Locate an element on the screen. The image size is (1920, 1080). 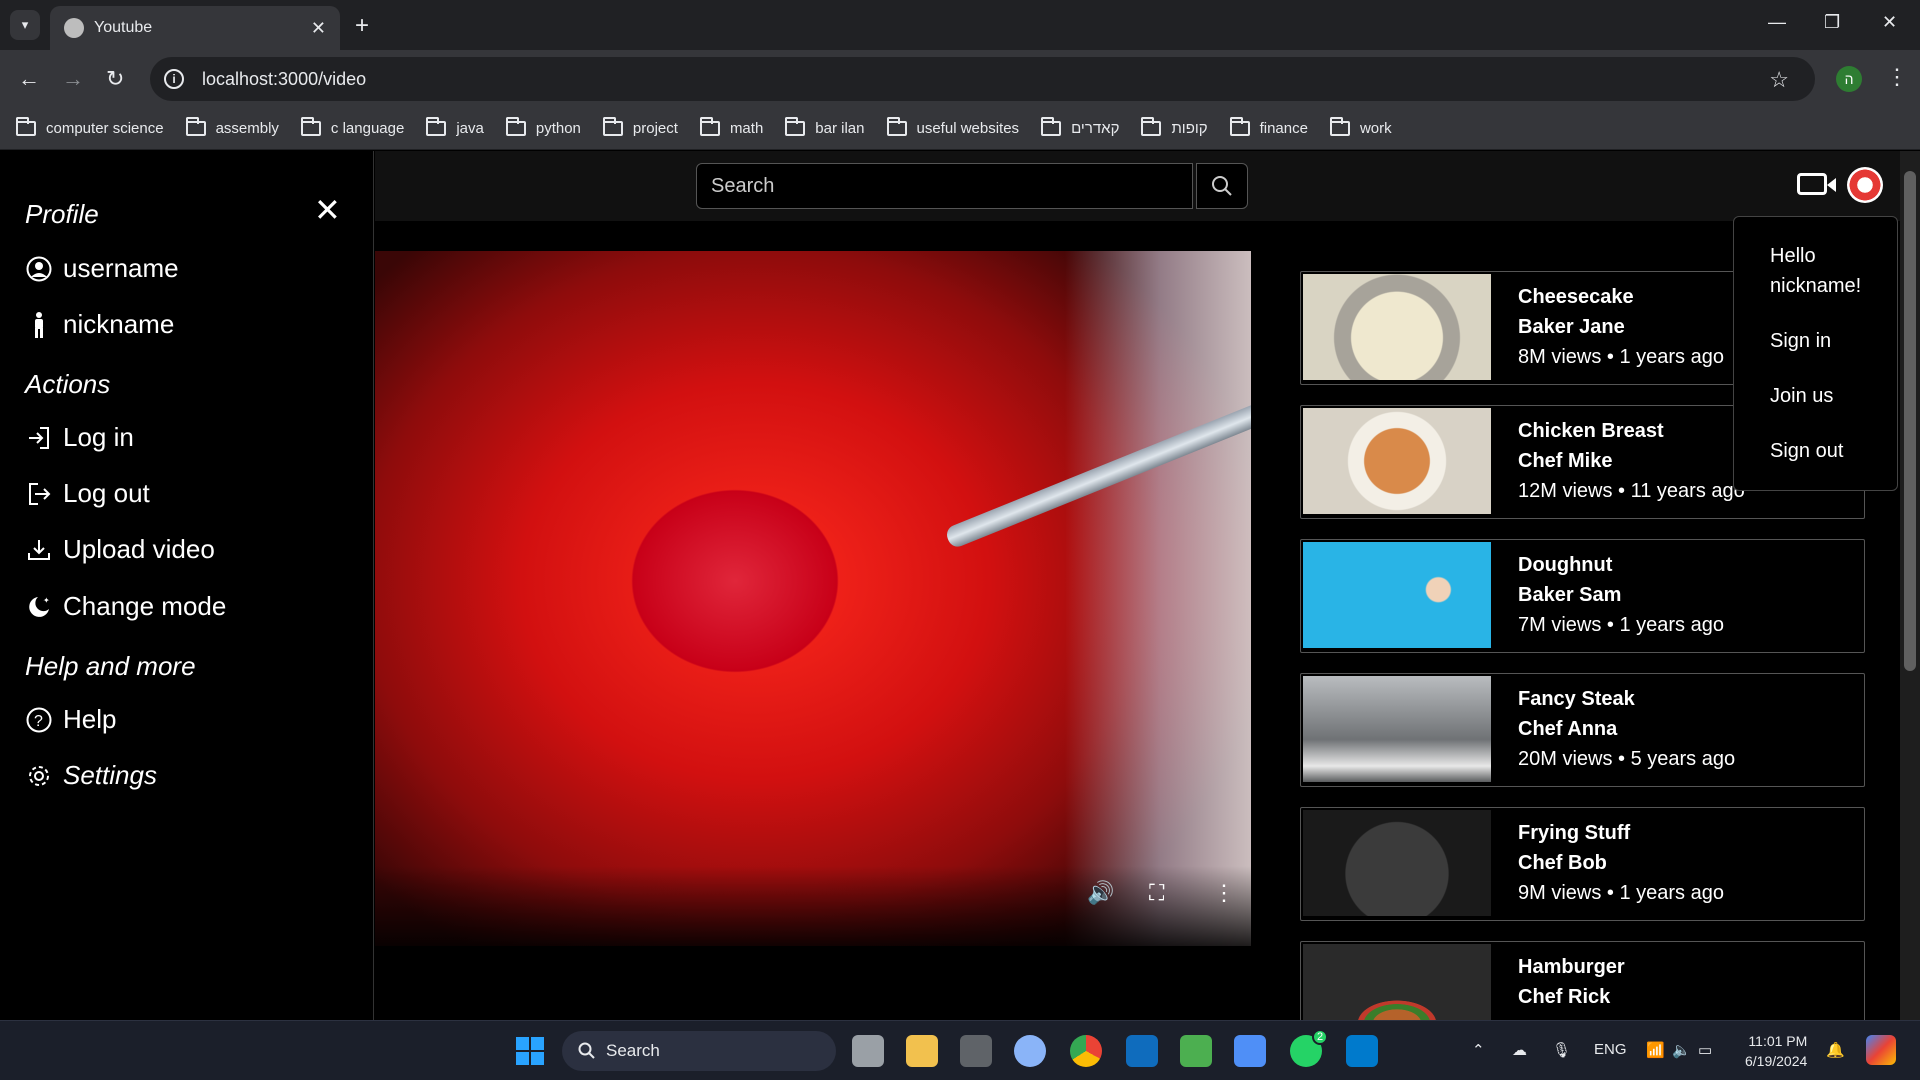
fullscreen-icon: ⛶ is located at coordinates (1156, 893).